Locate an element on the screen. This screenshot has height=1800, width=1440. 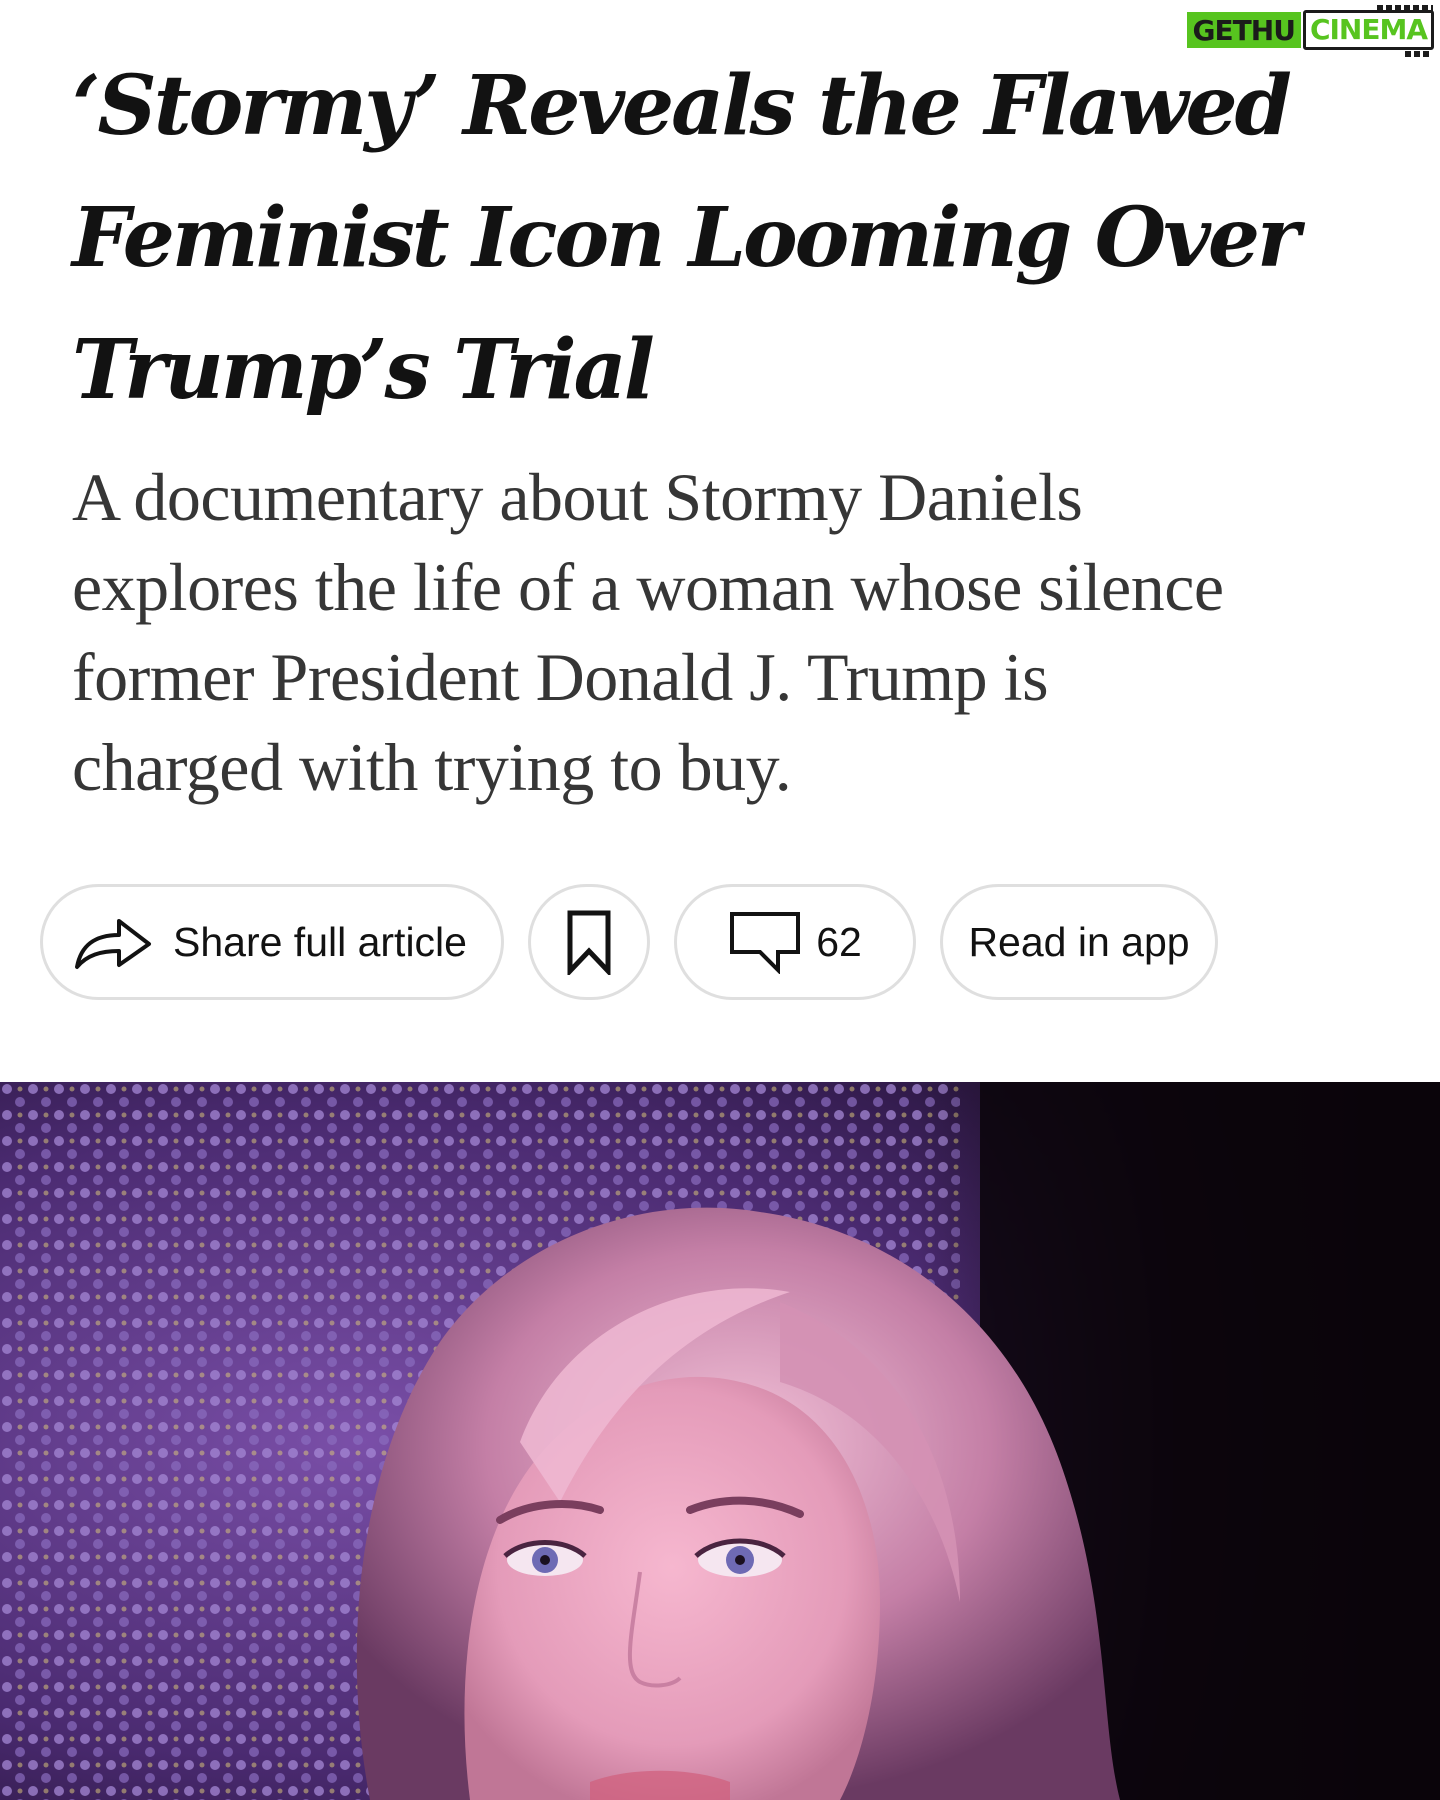
film-strip-icon is located at coordinates (1405, 8).